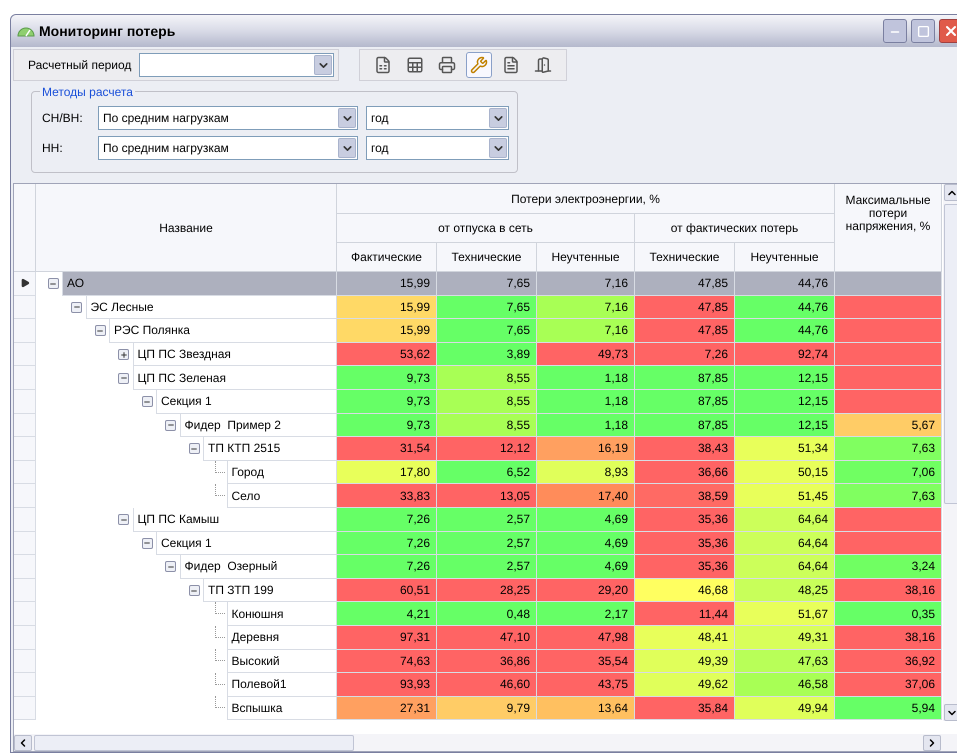 The width and height of the screenshot is (957, 753). What do you see at coordinates (950, 712) in the screenshot?
I see `scroll-down-button` at bounding box center [950, 712].